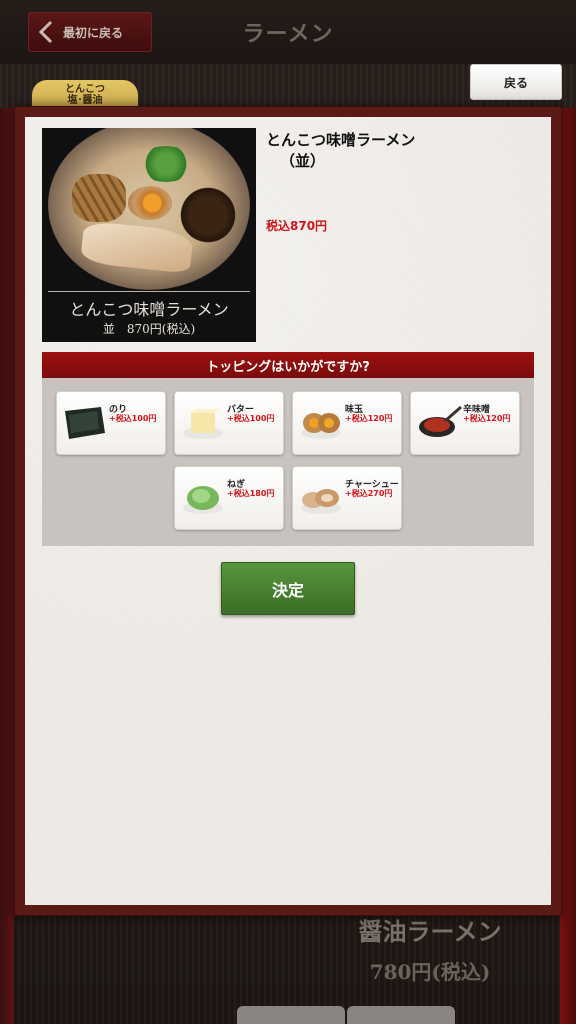  I want to click on negi-icon, so click(203, 498).